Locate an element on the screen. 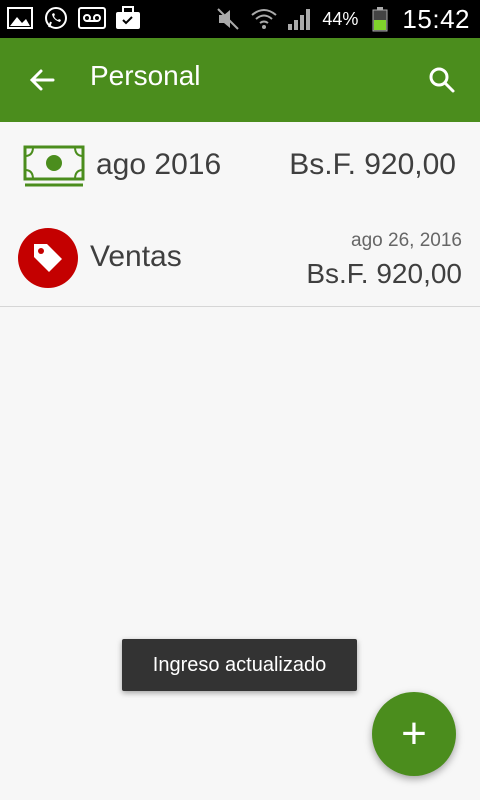 The image size is (480, 800). system-icons: 44% 15:42 is located at coordinates (342, 19).